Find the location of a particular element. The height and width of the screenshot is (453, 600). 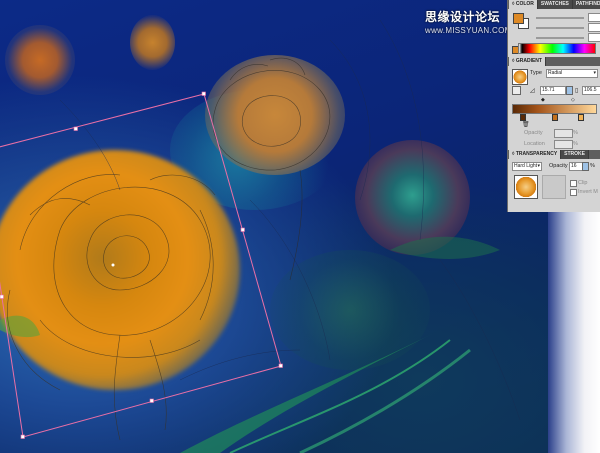

invert-mask-label: Invert M is located at coordinates (588, 192).